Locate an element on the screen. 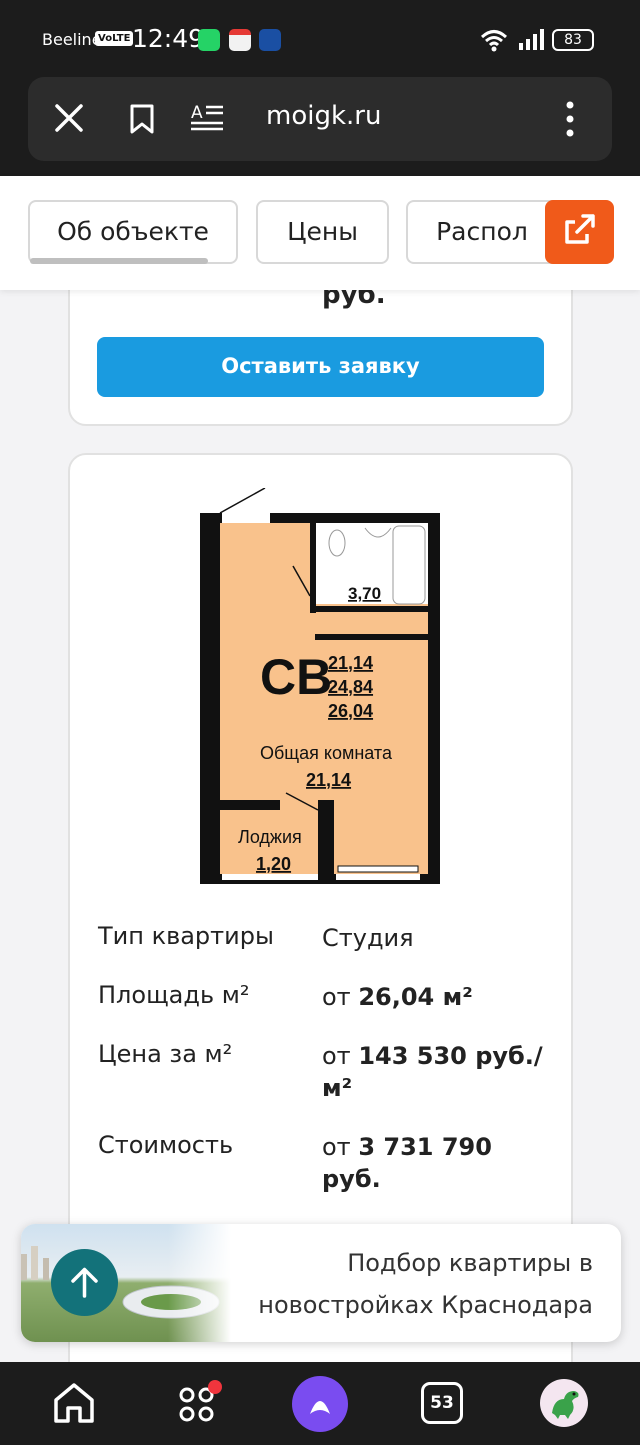 The height and width of the screenshot is (1445, 640). arrow-up-icon is located at coordinates (84, 1282).